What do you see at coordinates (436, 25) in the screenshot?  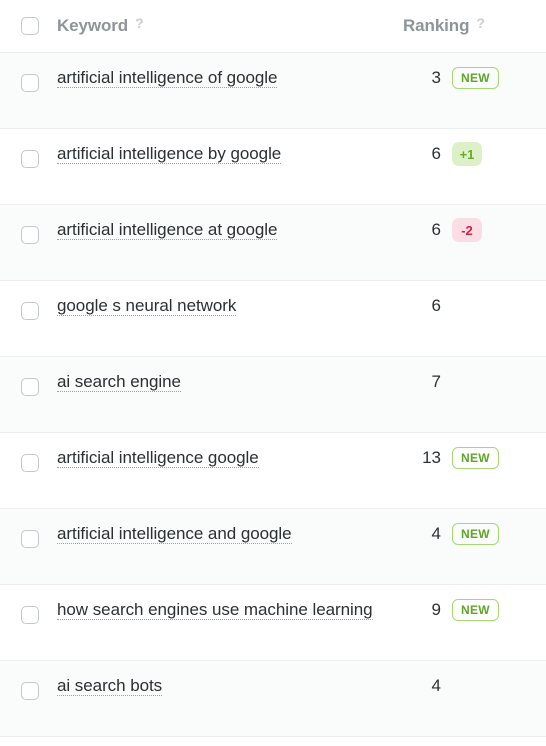 I see `column-header-ranking-label: Ranking` at bounding box center [436, 25].